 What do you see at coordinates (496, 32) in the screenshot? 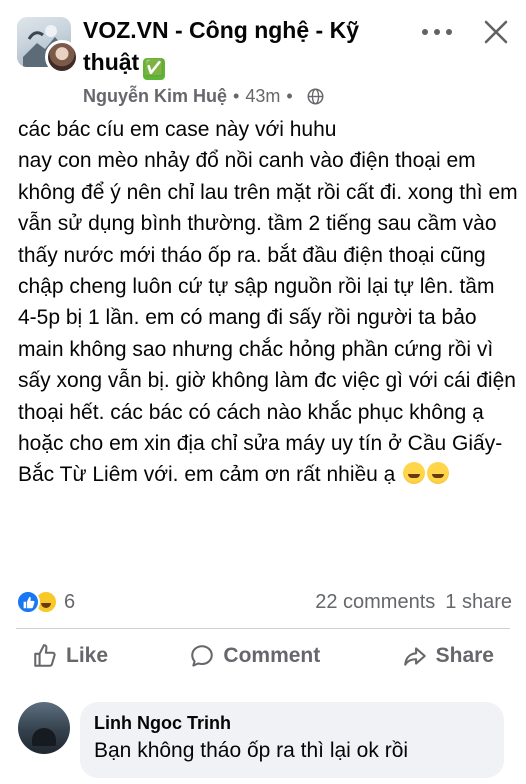
I see `close-icon` at bounding box center [496, 32].